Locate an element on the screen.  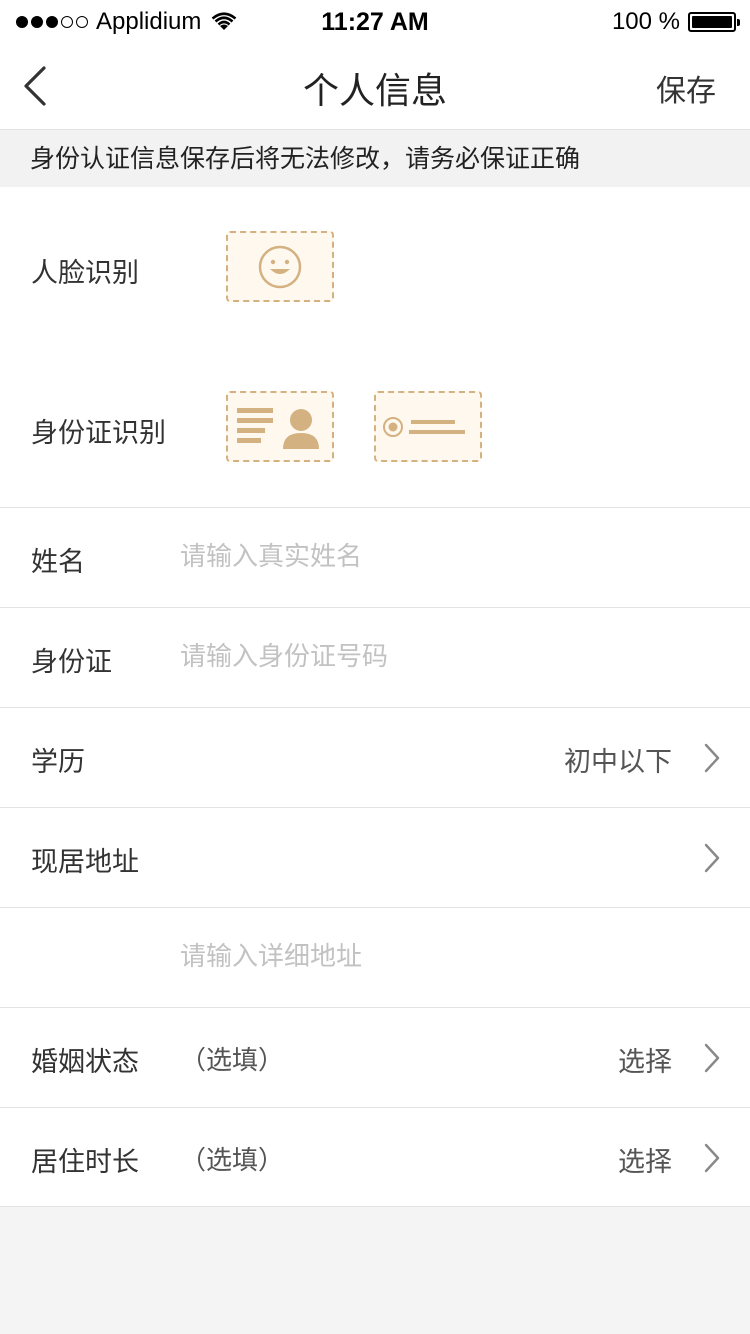
address-row: 现居地址 is located at coordinates (375, 857).